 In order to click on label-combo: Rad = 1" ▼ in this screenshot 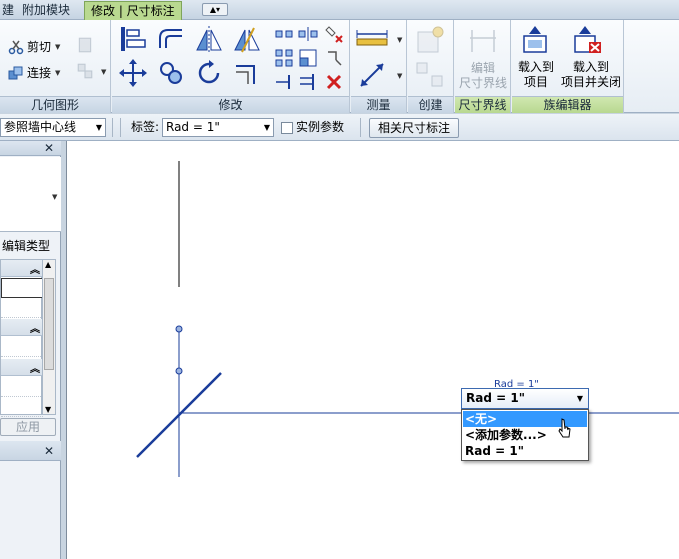, I will do `click(218, 127)`.